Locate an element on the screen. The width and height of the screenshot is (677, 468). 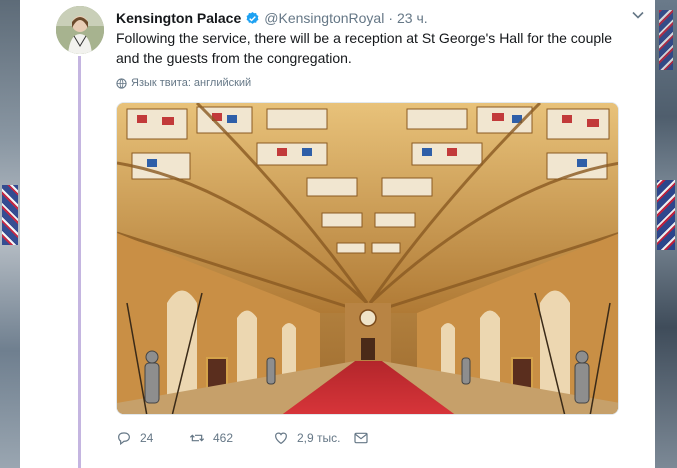
reply-icon is located at coordinates (124, 439).